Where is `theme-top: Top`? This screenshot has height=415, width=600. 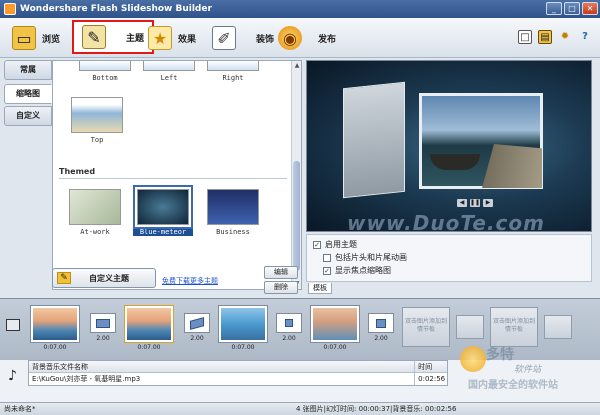
theme-top: Top is located at coordinates (97, 120).